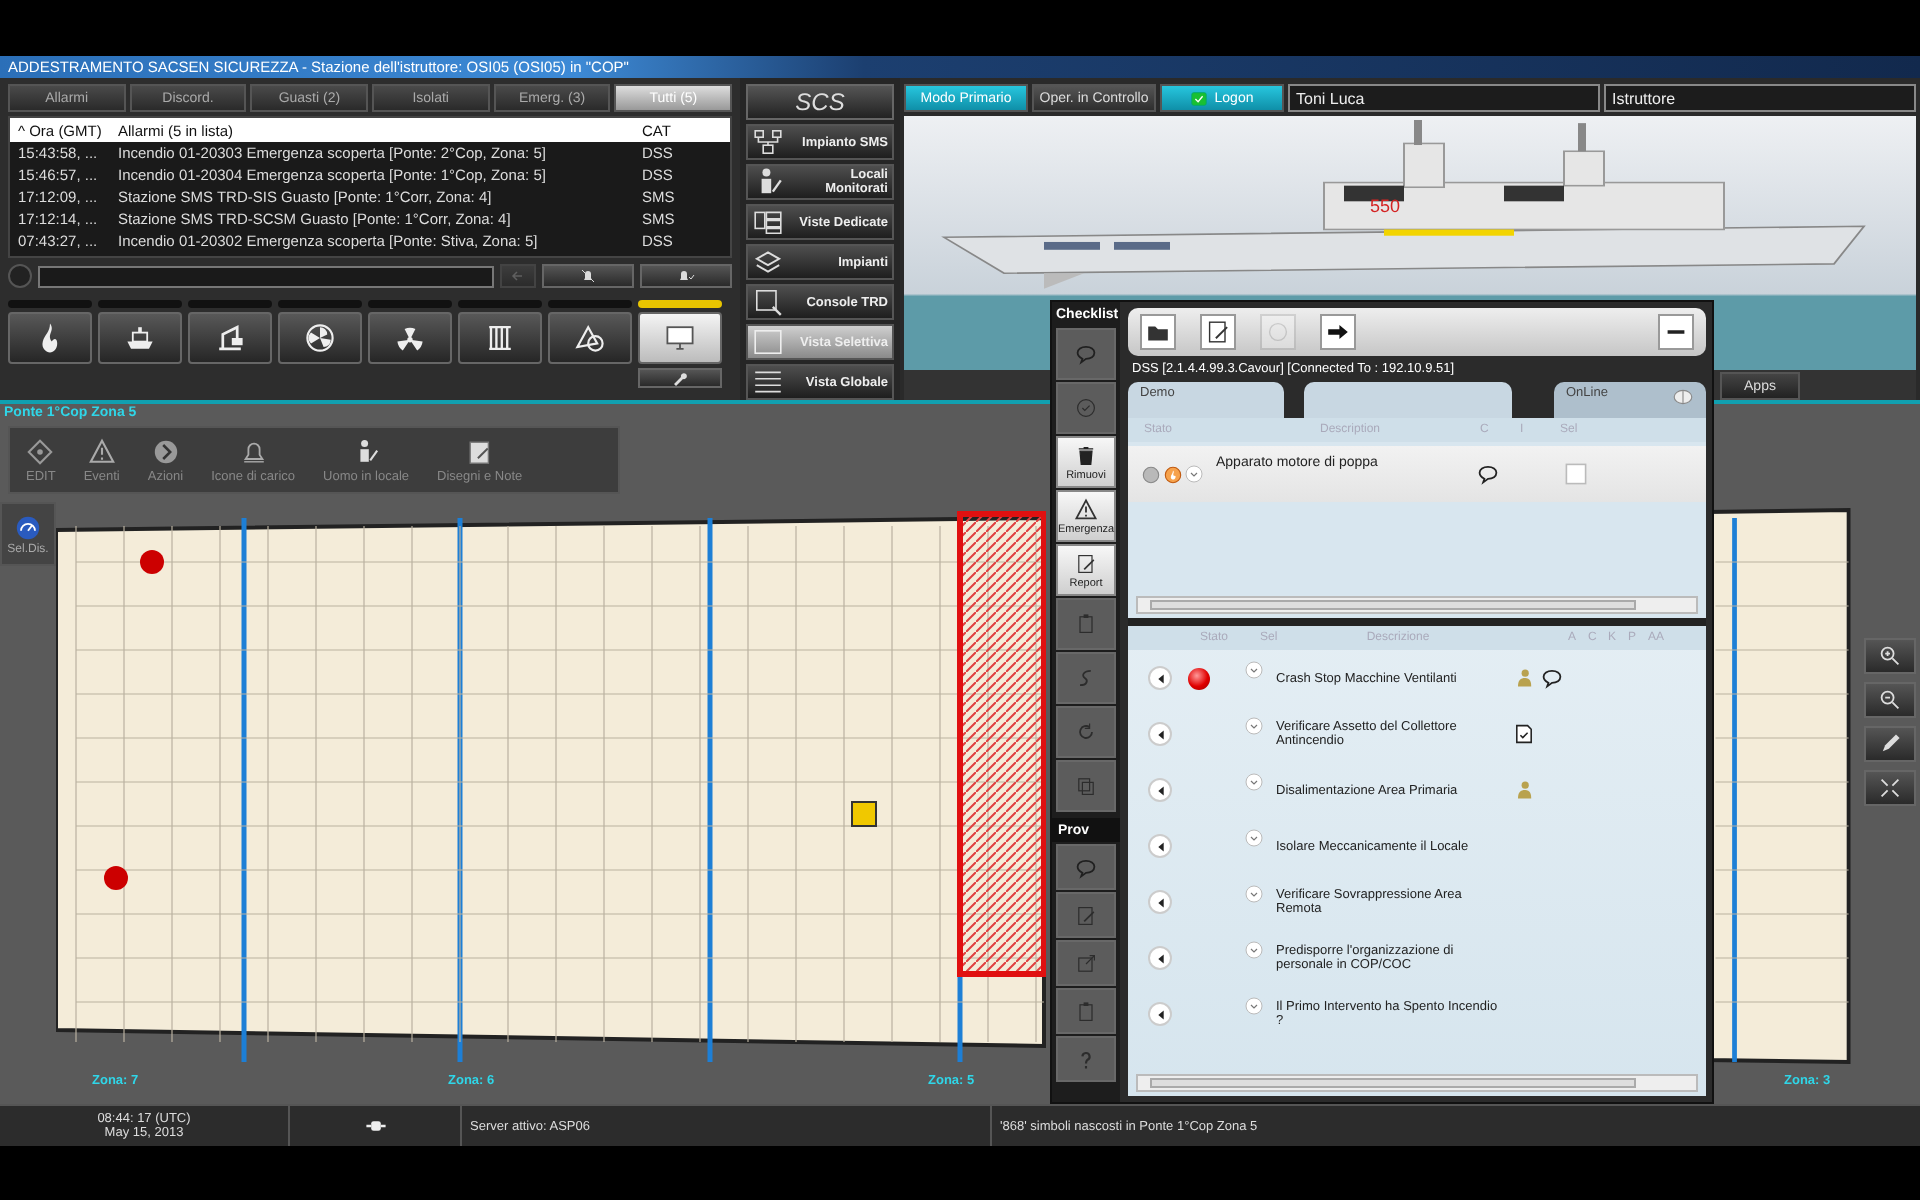 This screenshot has width=1920, height=1200. What do you see at coordinates (165, 451) in the screenshot?
I see `chevron-right-icon` at bounding box center [165, 451].